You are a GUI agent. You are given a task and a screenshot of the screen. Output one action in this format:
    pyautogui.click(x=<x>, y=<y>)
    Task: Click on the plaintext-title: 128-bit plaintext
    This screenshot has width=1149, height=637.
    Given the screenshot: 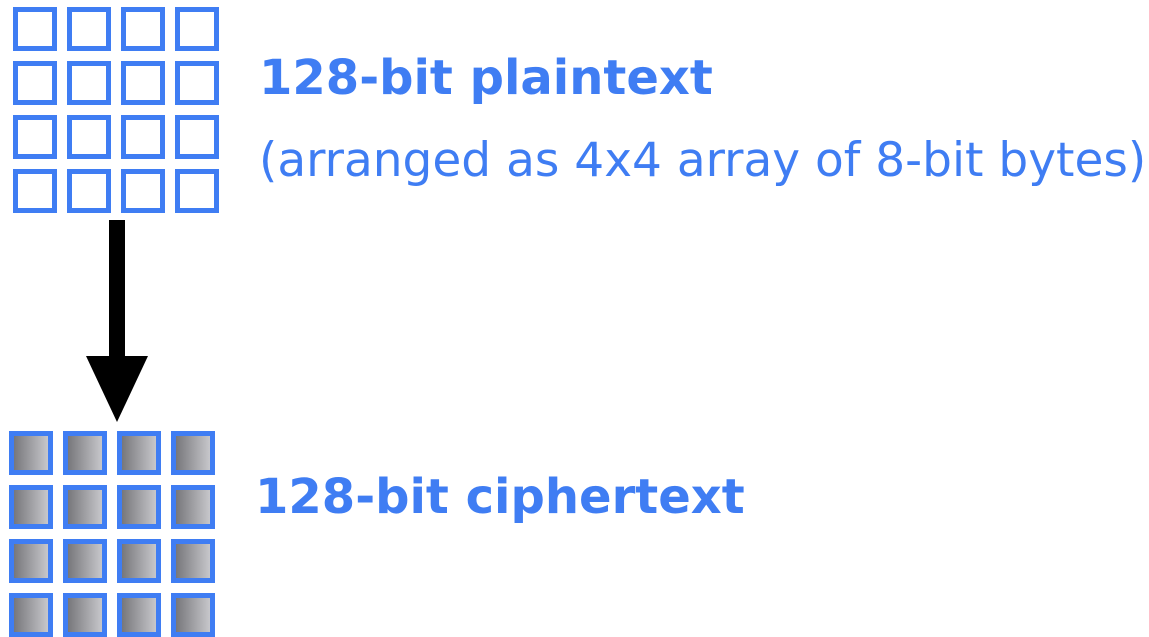 What is the action you would take?
    pyautogui.click(x=486, y=78)
    